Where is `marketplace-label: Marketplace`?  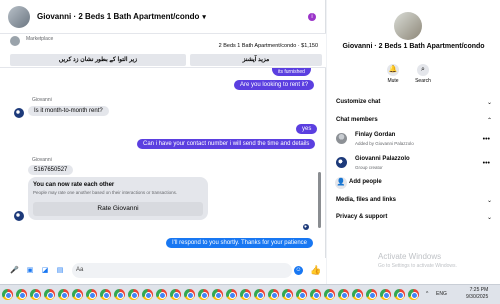 marketplace-label: Marketplace is located at coordinates (40, 39).